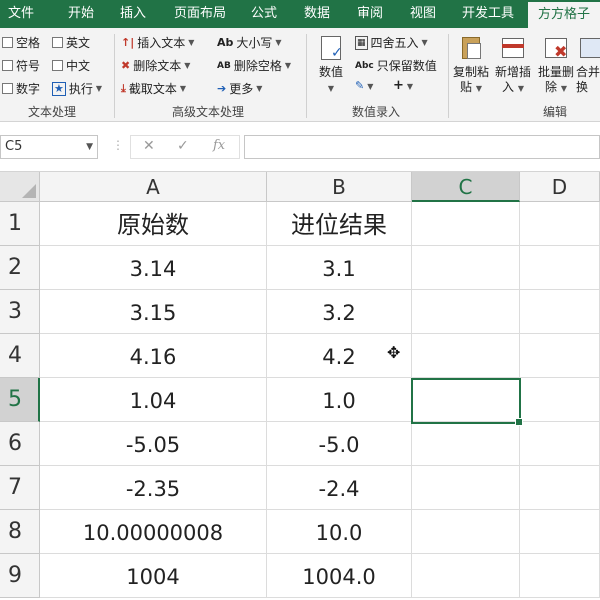 The width and height of the screenshot is (600, 600). Describe the element at coordinates (339, 187) in the screenshot. I see `column-header-b: B` at that location.